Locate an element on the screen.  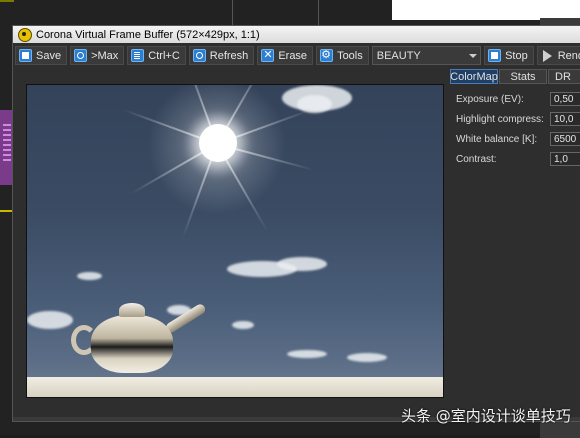
exposure-row: Exposure (EV): is located at coordinates (518, 99).